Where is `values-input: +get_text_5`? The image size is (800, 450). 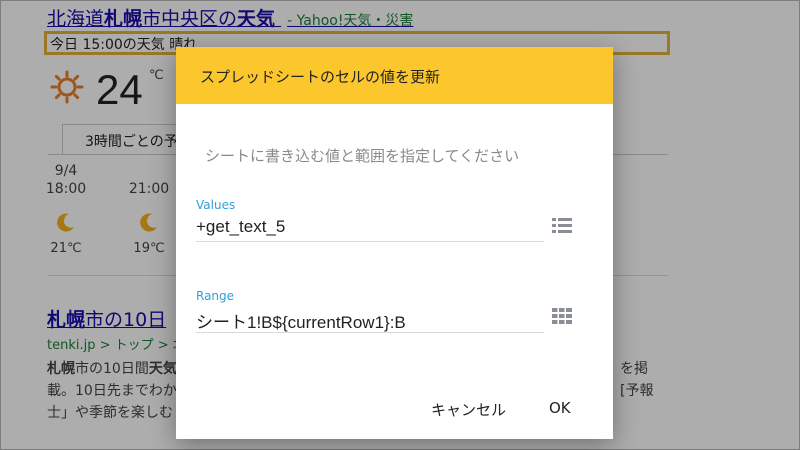
values-input: +get_text_5 is located at coordinates (240, 227).